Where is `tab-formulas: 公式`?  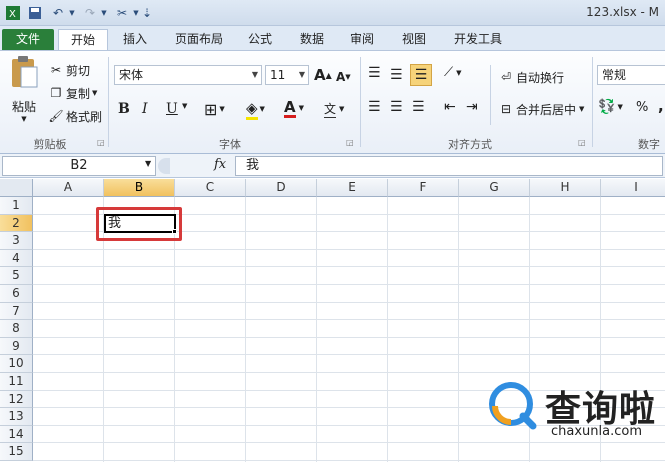
tab-formulas: 公式 is located at coordinates (260, 39).